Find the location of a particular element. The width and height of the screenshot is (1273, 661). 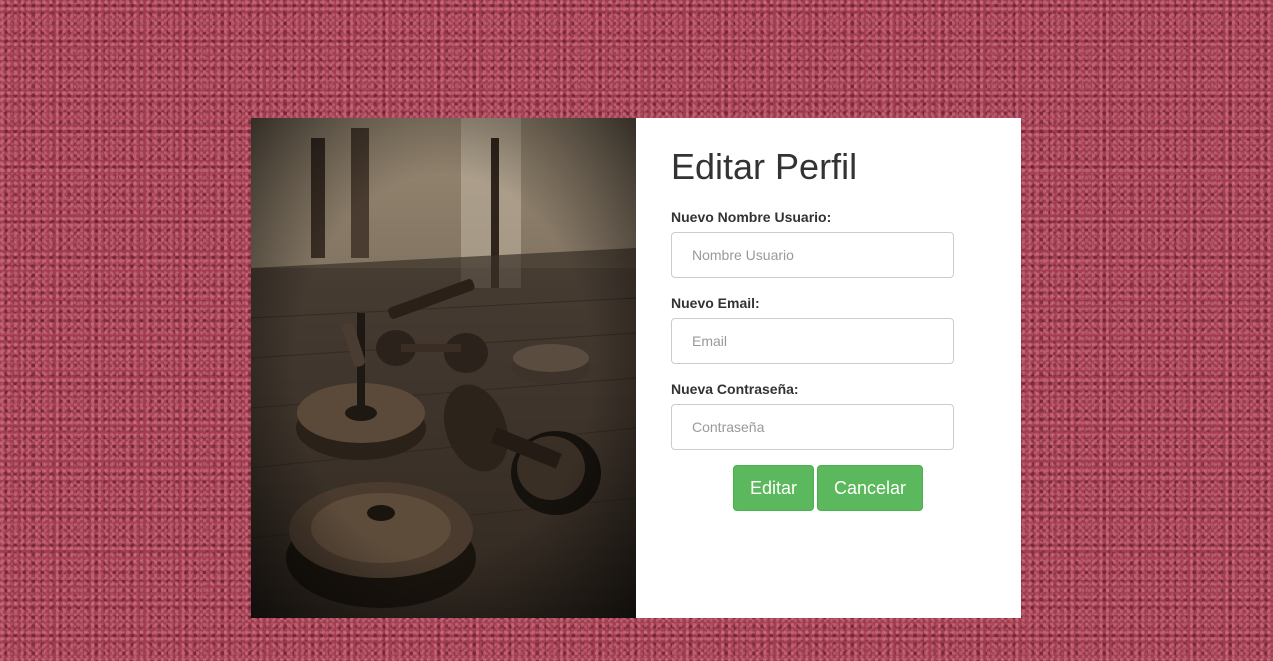

edit-button: Editar is located at coordinates (773, 488).